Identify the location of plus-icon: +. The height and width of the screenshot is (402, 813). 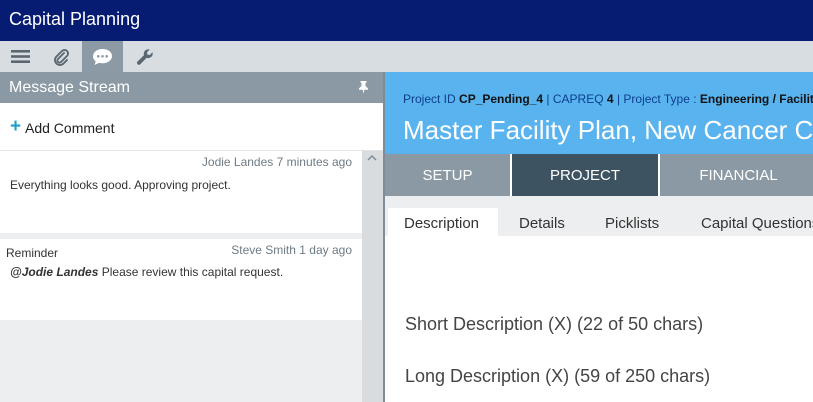
(16, 126).